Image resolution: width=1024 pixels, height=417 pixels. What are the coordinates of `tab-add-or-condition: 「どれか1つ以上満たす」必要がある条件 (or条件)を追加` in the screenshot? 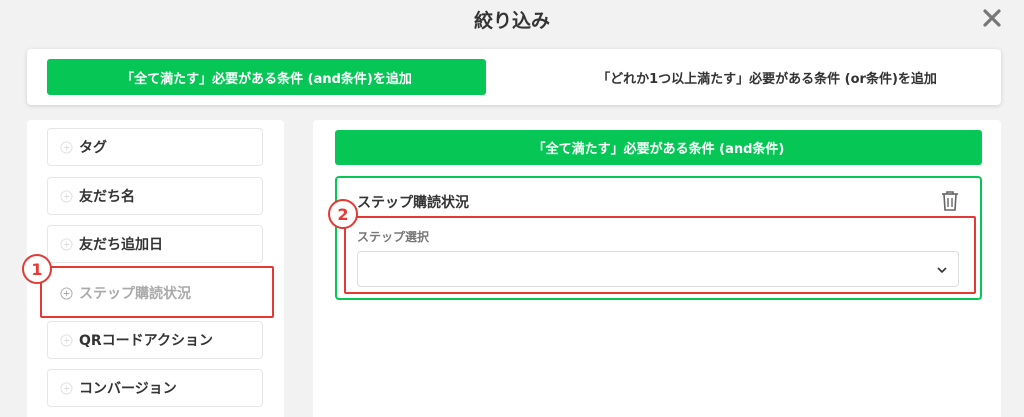 It's located at (767, 77).